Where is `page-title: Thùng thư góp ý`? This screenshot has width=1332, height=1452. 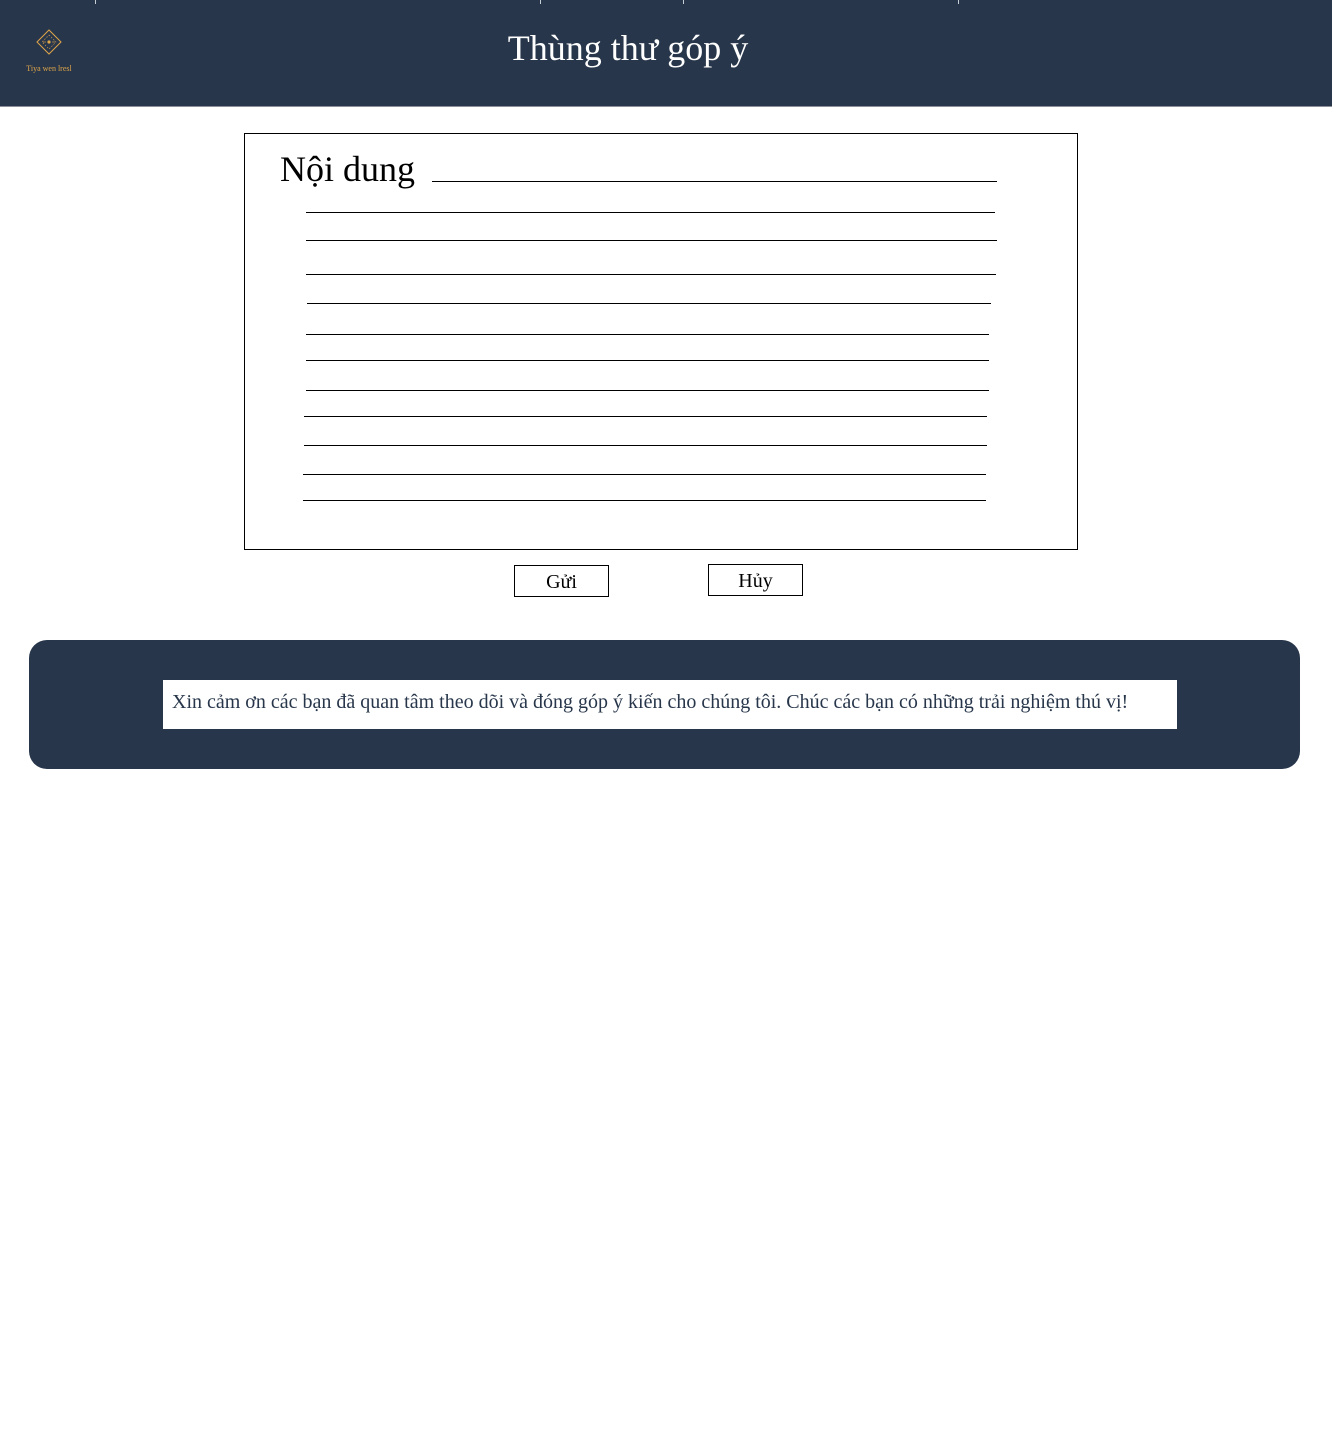
page-title: Thùng thư góp ý is located at coordinates (628, 48).